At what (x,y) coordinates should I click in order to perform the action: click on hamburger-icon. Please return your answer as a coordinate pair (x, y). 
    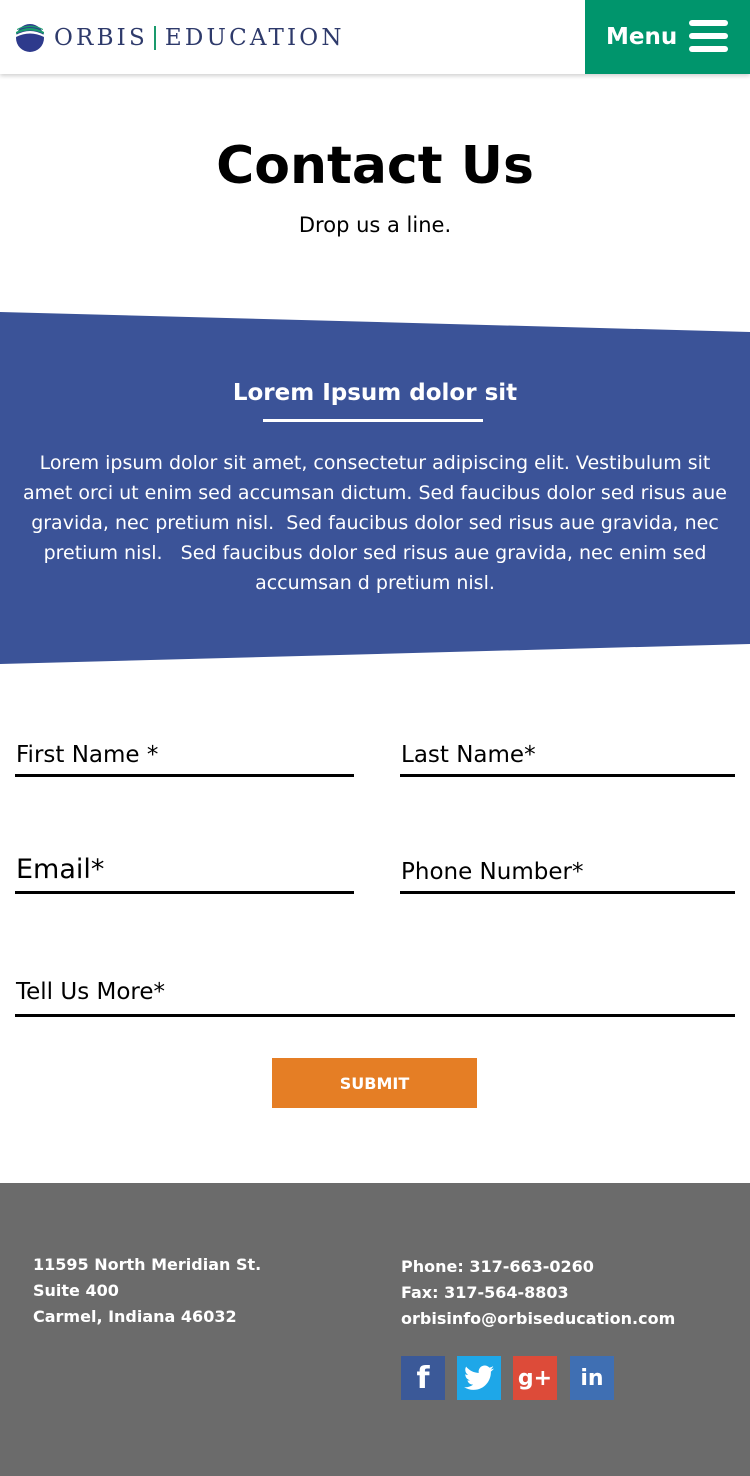
    Looking at the image, I should click on (708, 36).